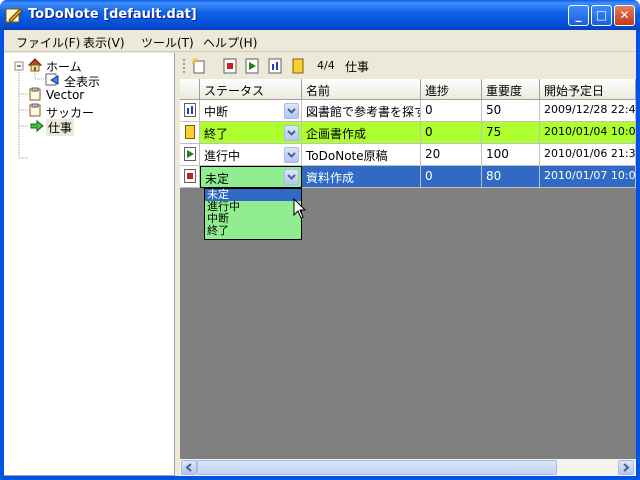 This screenshot has width=640, height=480. Describe the element at coordinates (588, 177) in the screenshot. I see `task-start-date: 2010/01/07 10:00` at that location.